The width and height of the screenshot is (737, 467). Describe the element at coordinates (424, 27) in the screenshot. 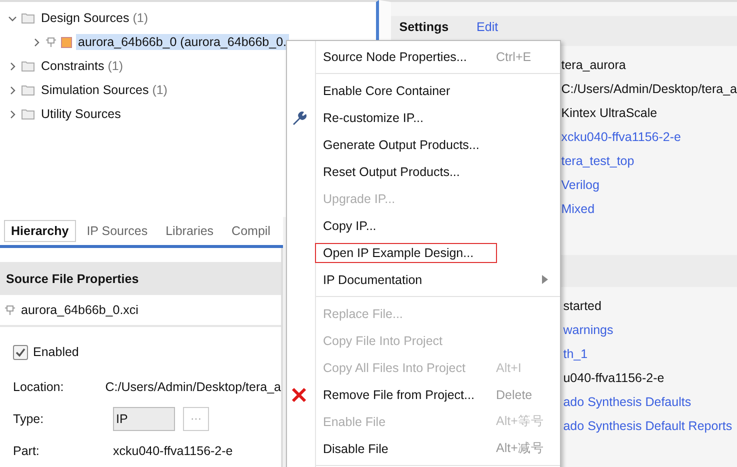

I see `section-title: Settings` at that location.